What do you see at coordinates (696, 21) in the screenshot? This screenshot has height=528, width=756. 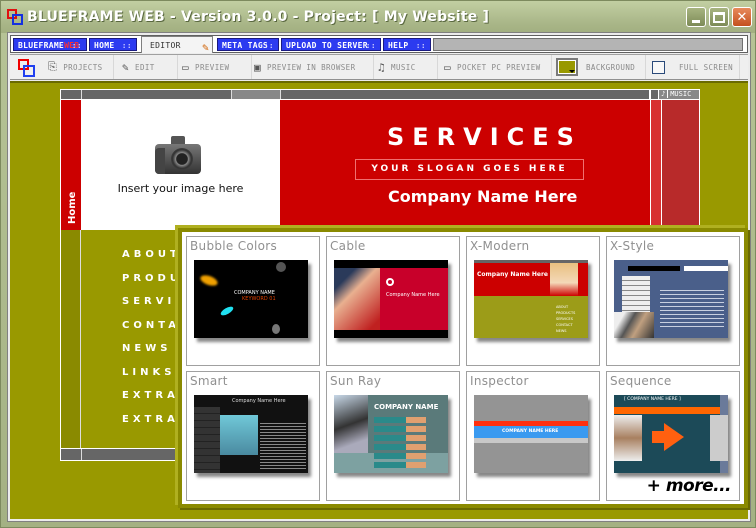 I see `minimize-icon` at bounding box center [696, 21].